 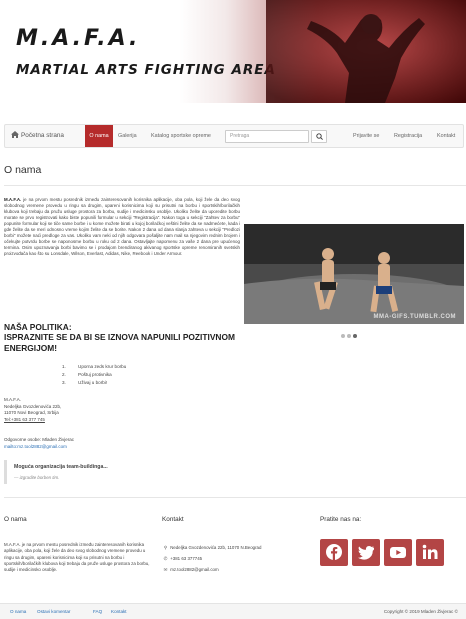 I want to click on search-icon, so click(x=319, y=136).